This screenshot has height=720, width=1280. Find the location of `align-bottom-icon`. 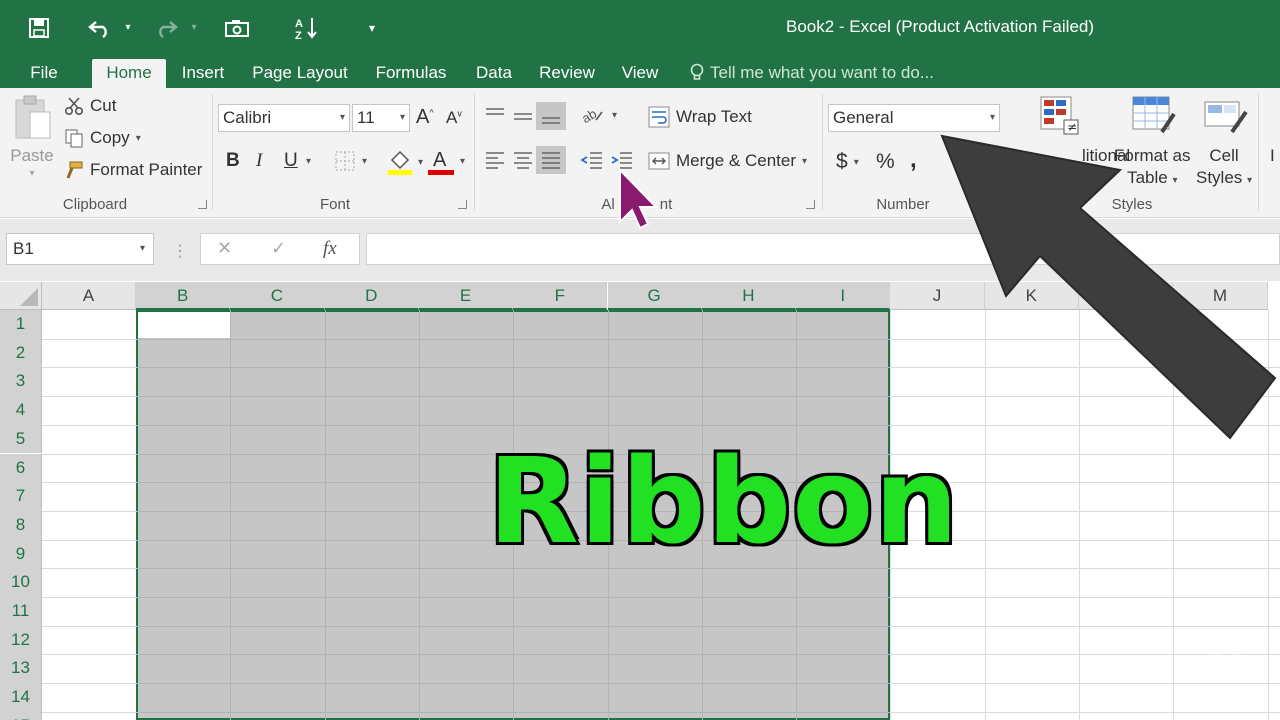

align-bottom-icon is located at coordinates (551, 120).